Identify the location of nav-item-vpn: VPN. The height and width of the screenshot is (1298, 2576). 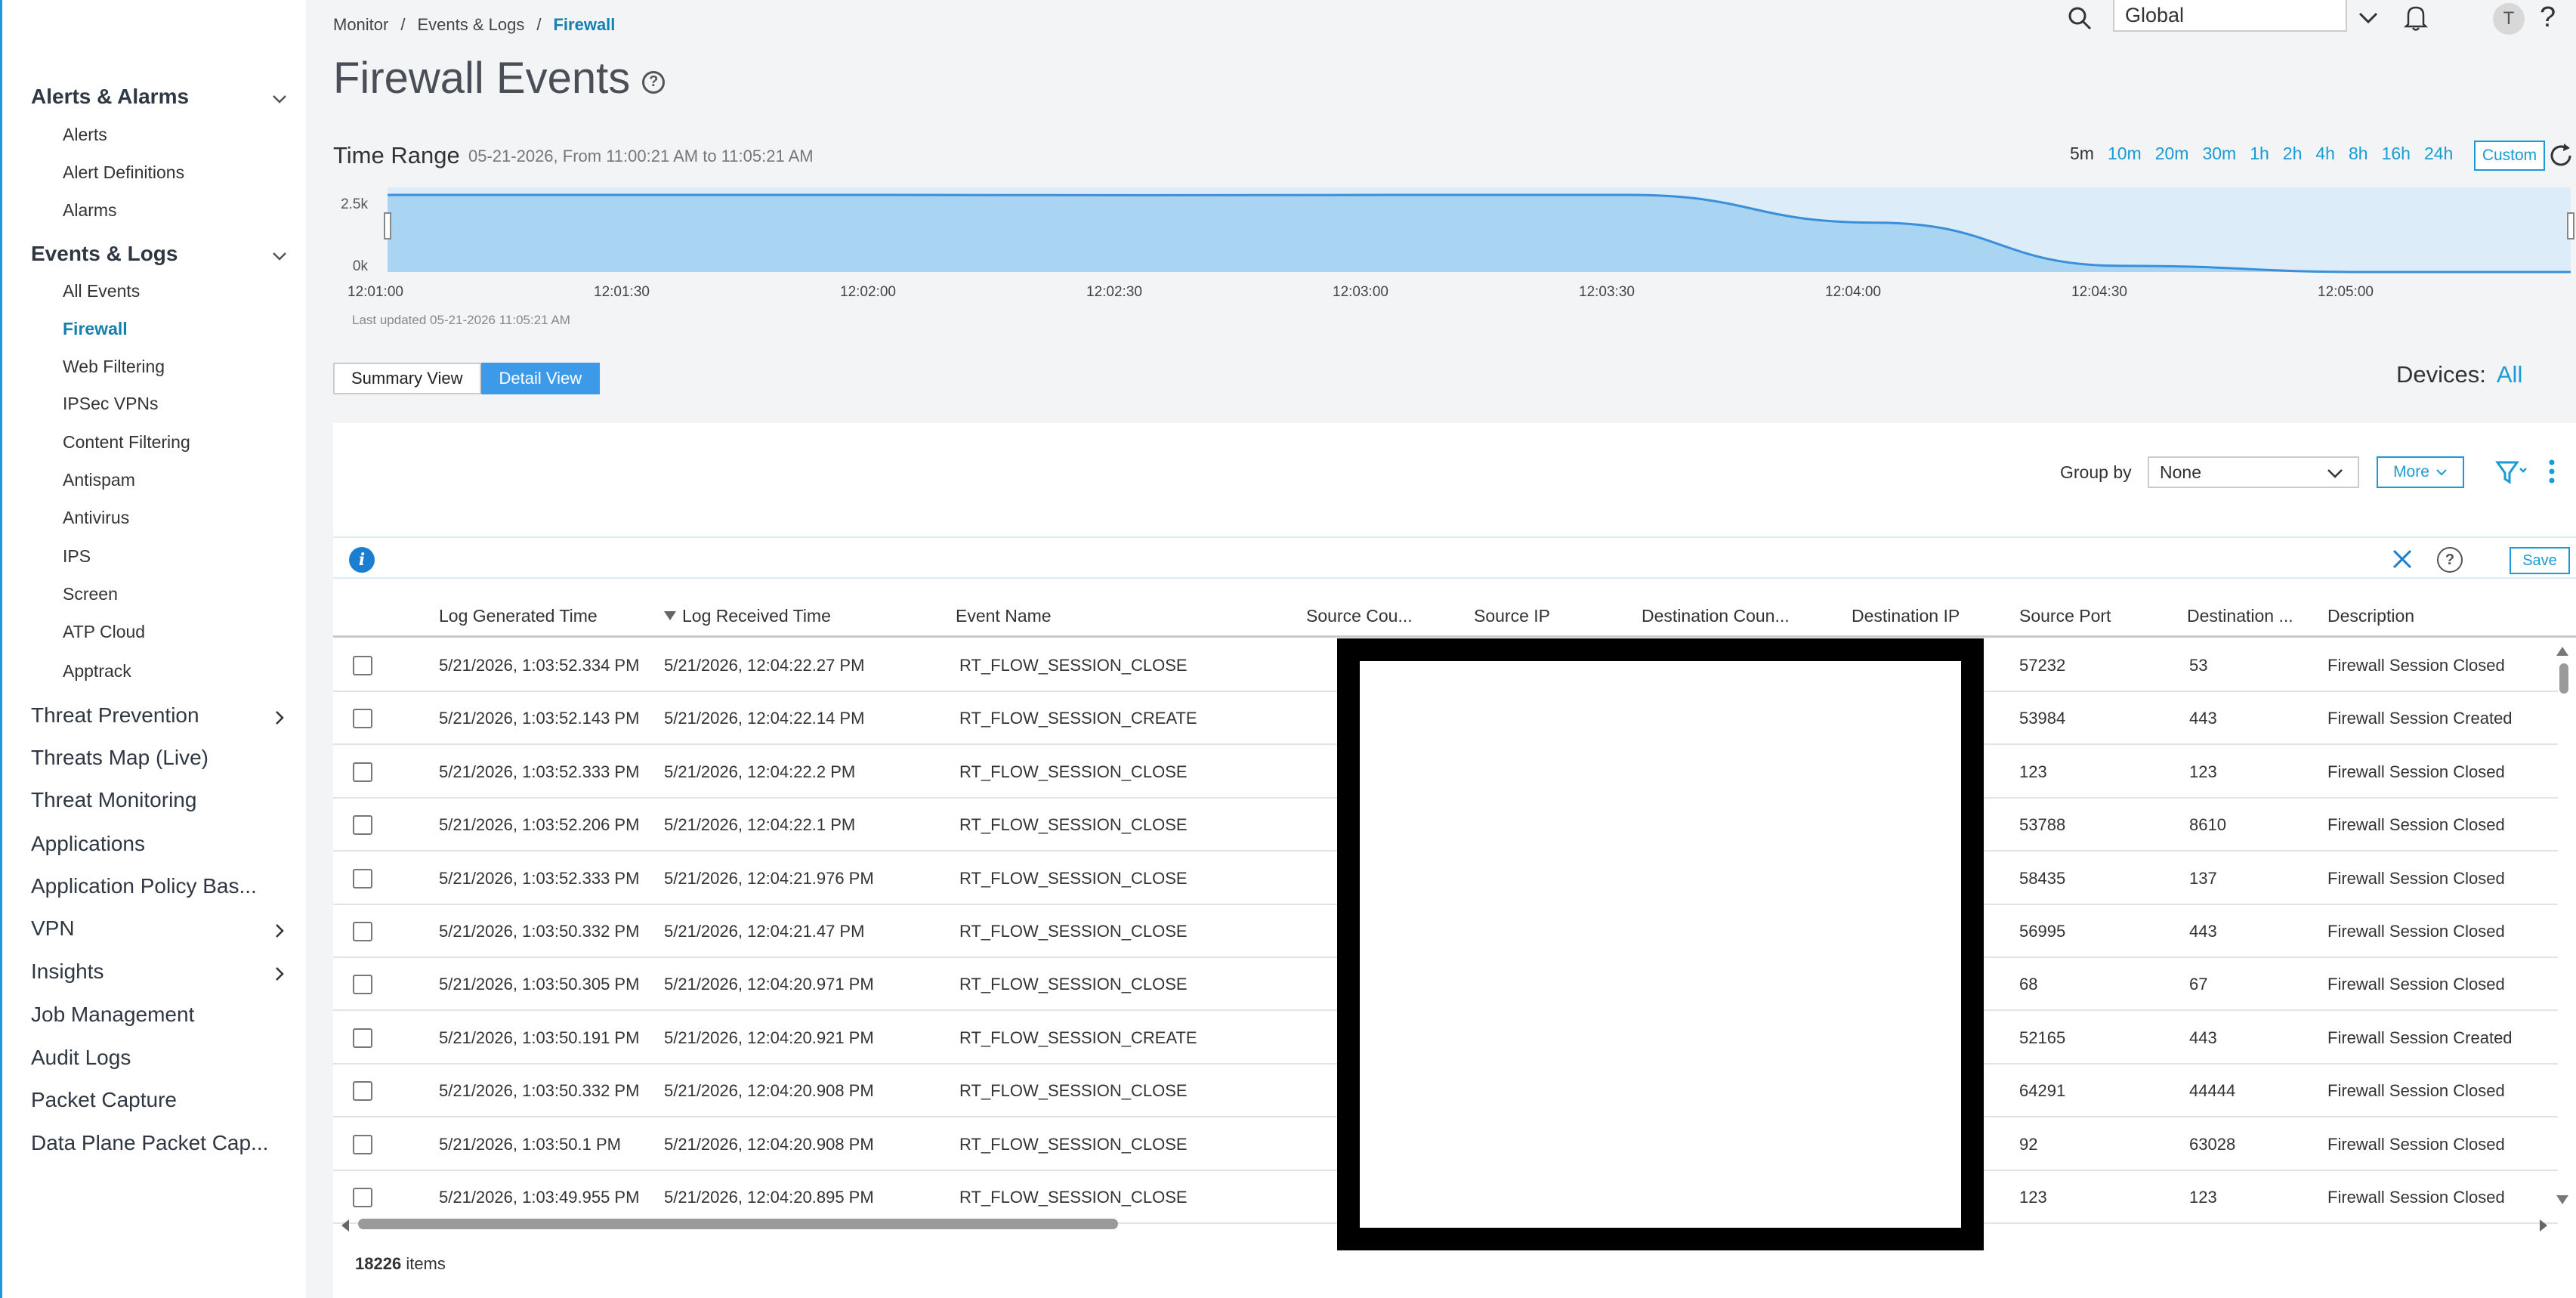
(159, 929).